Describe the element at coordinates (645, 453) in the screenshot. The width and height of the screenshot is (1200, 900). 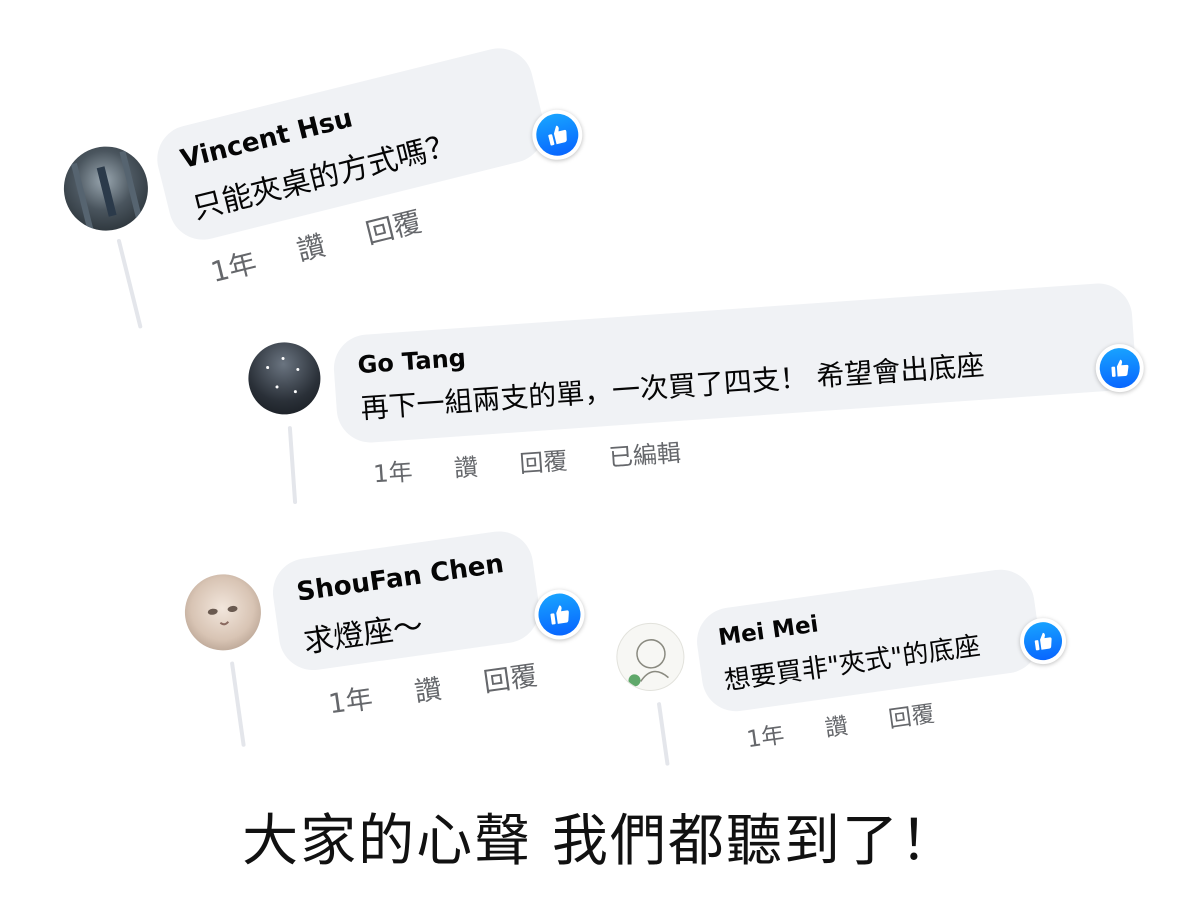
I see `edited-label: 已編輯` at that location.